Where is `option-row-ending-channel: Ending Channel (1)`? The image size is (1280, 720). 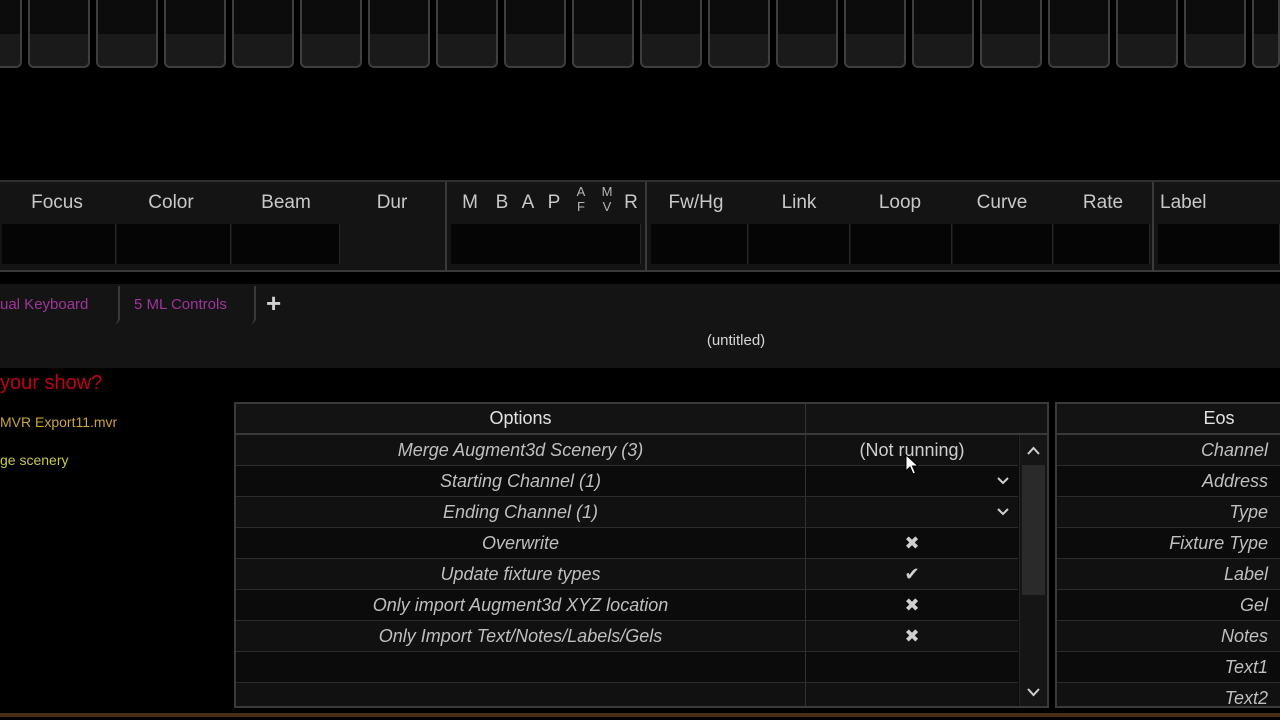
option-row-ending-channel: Ending Channel (1) is located at coordinates (627, 512).